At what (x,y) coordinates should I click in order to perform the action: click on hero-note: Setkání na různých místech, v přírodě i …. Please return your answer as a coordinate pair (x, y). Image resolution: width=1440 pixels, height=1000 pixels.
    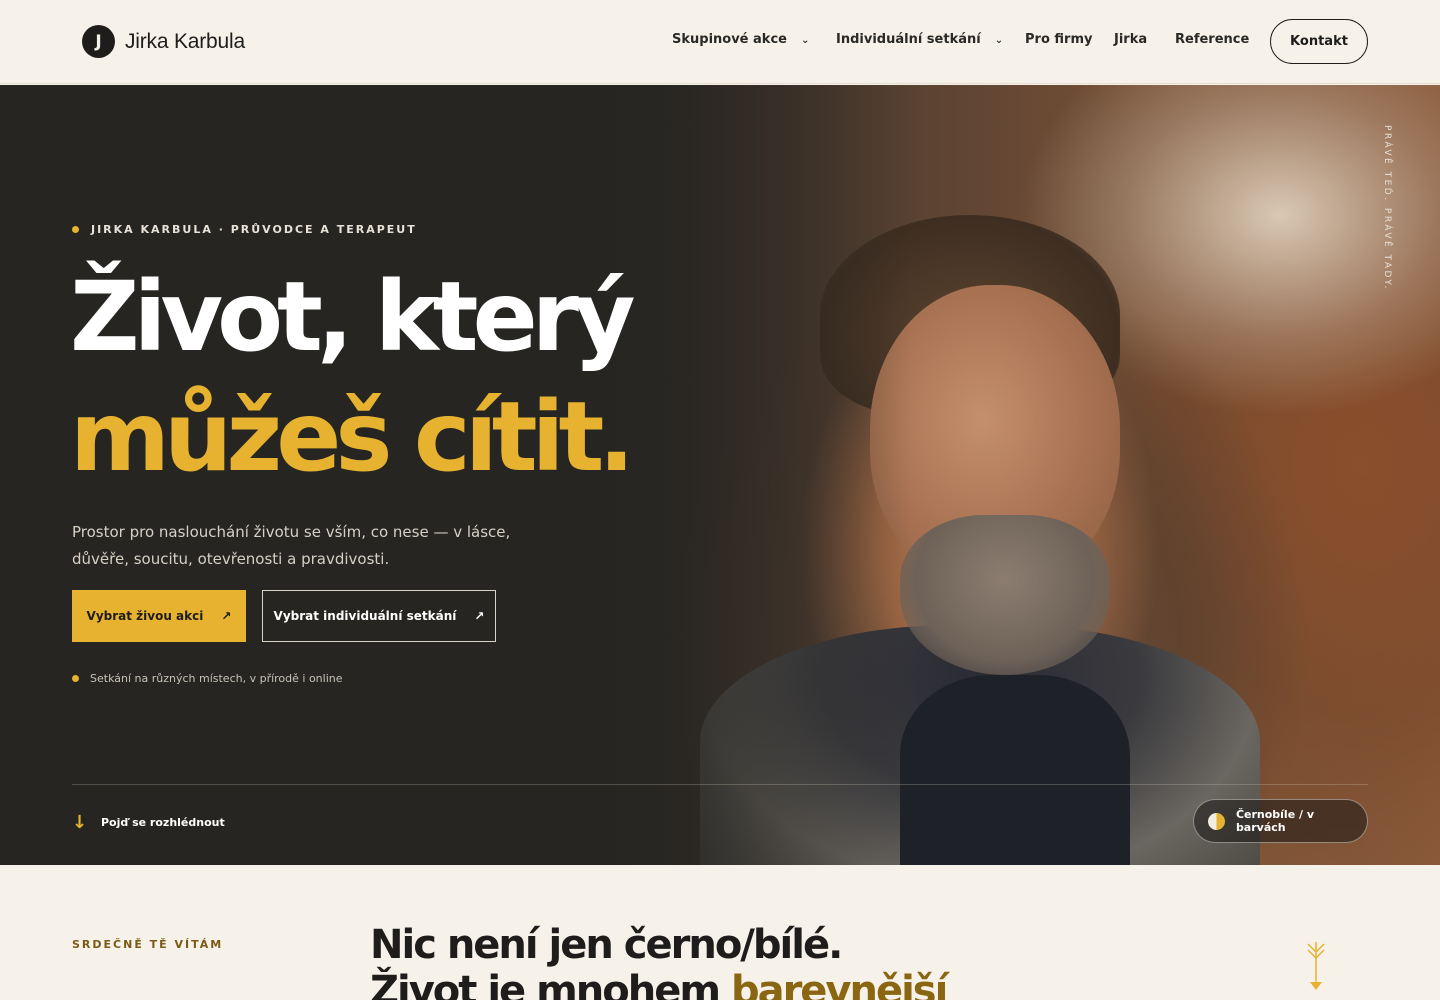
    Looking at the image, I should click on (207, 678).